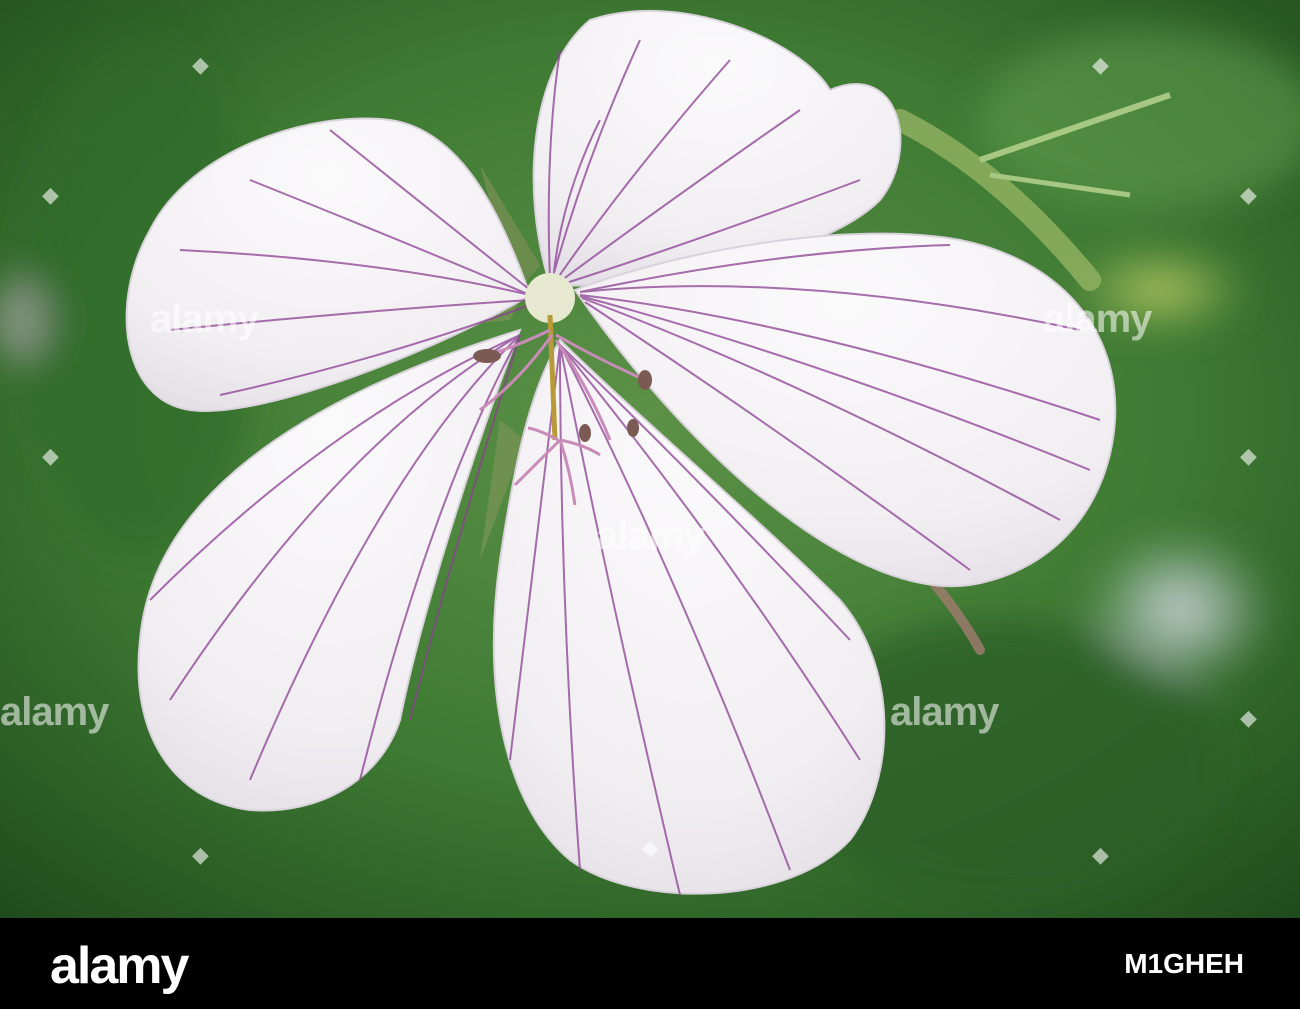 The width and height of the screenshot is (1300, 1009). What do you see at coordinates (1184, 963) in the screenshot?
I see `image-id: M1GHEH` at bounding box center [1184, 963].